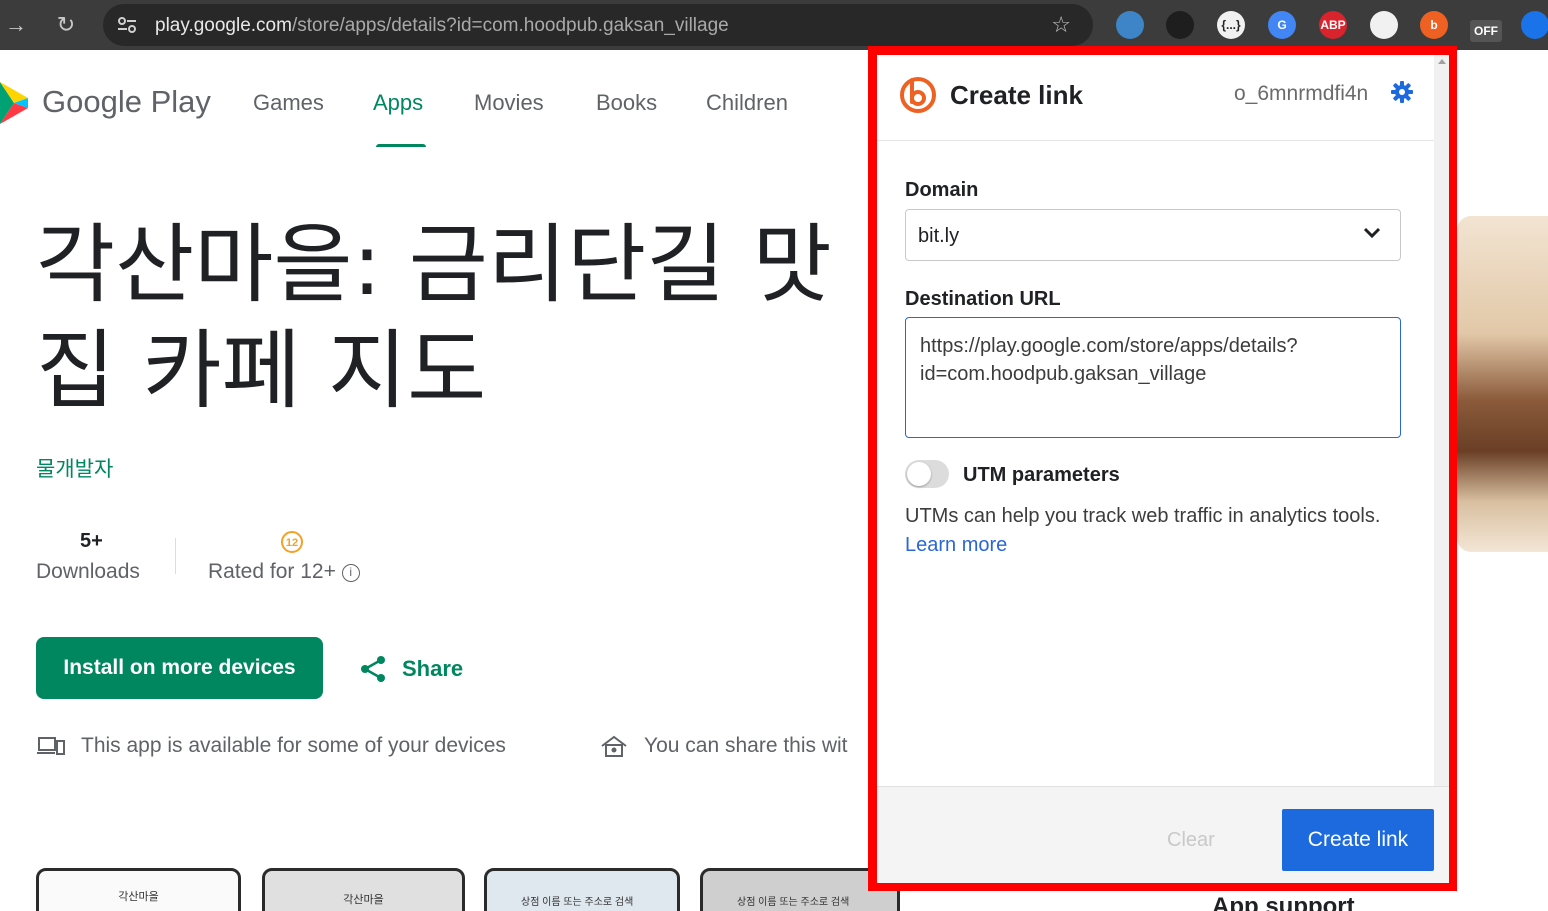  I want to click on share-button: Share, so click(410, 669).